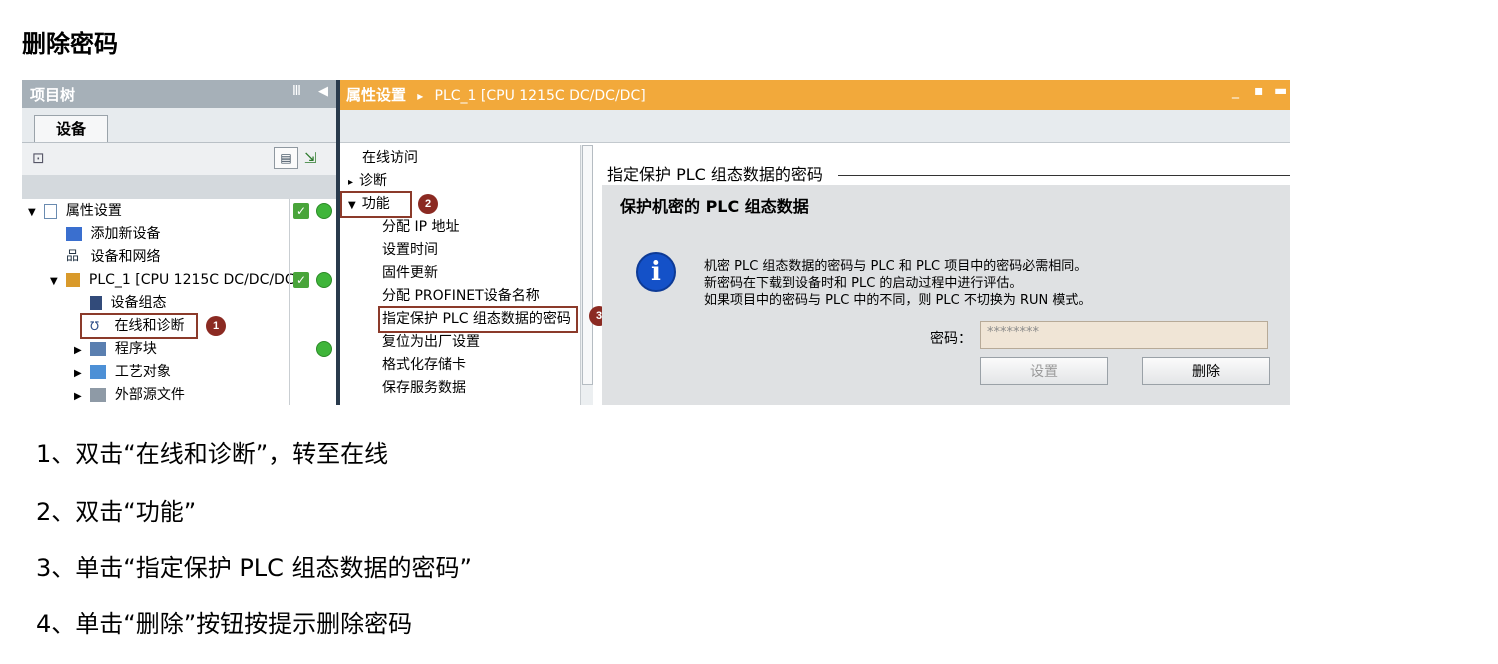 This screenshot has height=664, width=1498. I want to click on highlight-config-password, so click(478, 319).